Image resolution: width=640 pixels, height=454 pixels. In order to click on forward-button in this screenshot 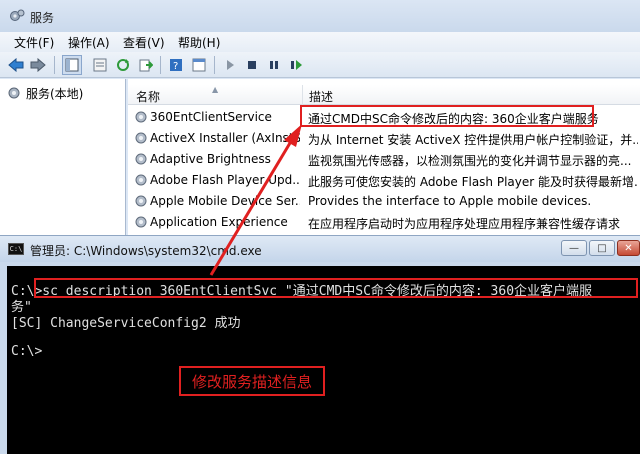, I will do `click(38, 65)`.